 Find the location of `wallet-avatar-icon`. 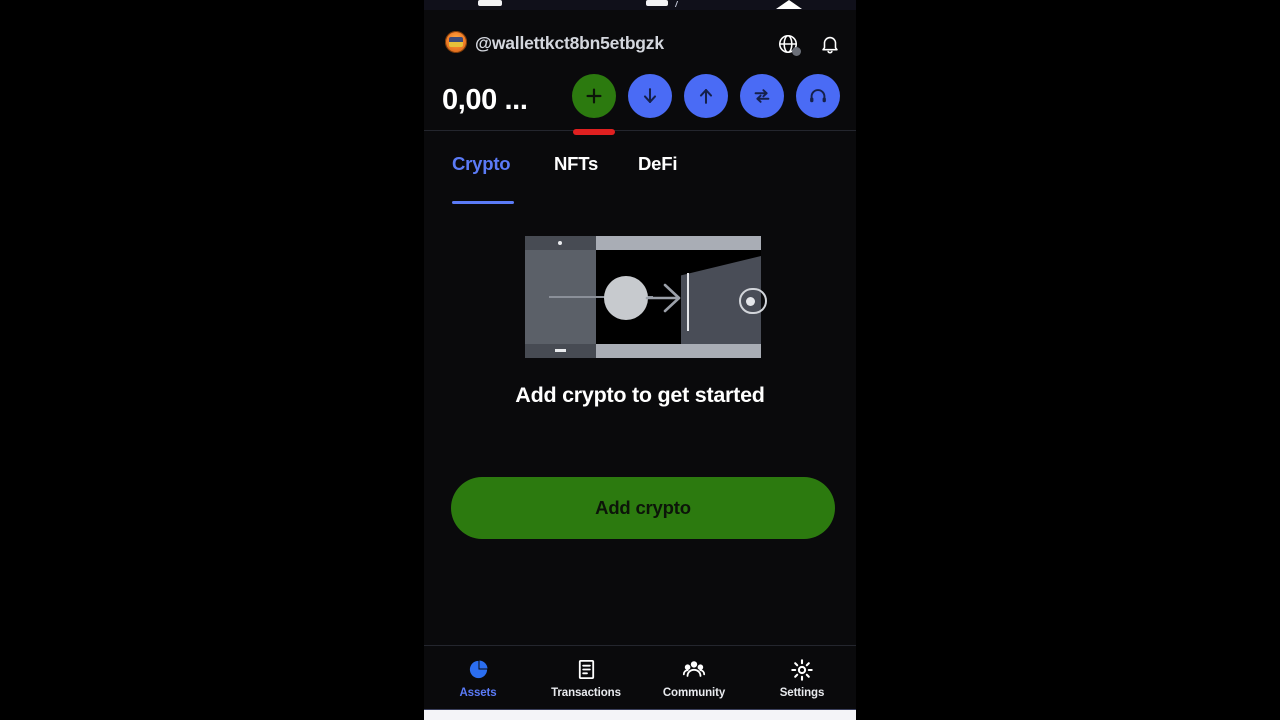

wallet-avatar-icon is located at coordinates (456, 42).